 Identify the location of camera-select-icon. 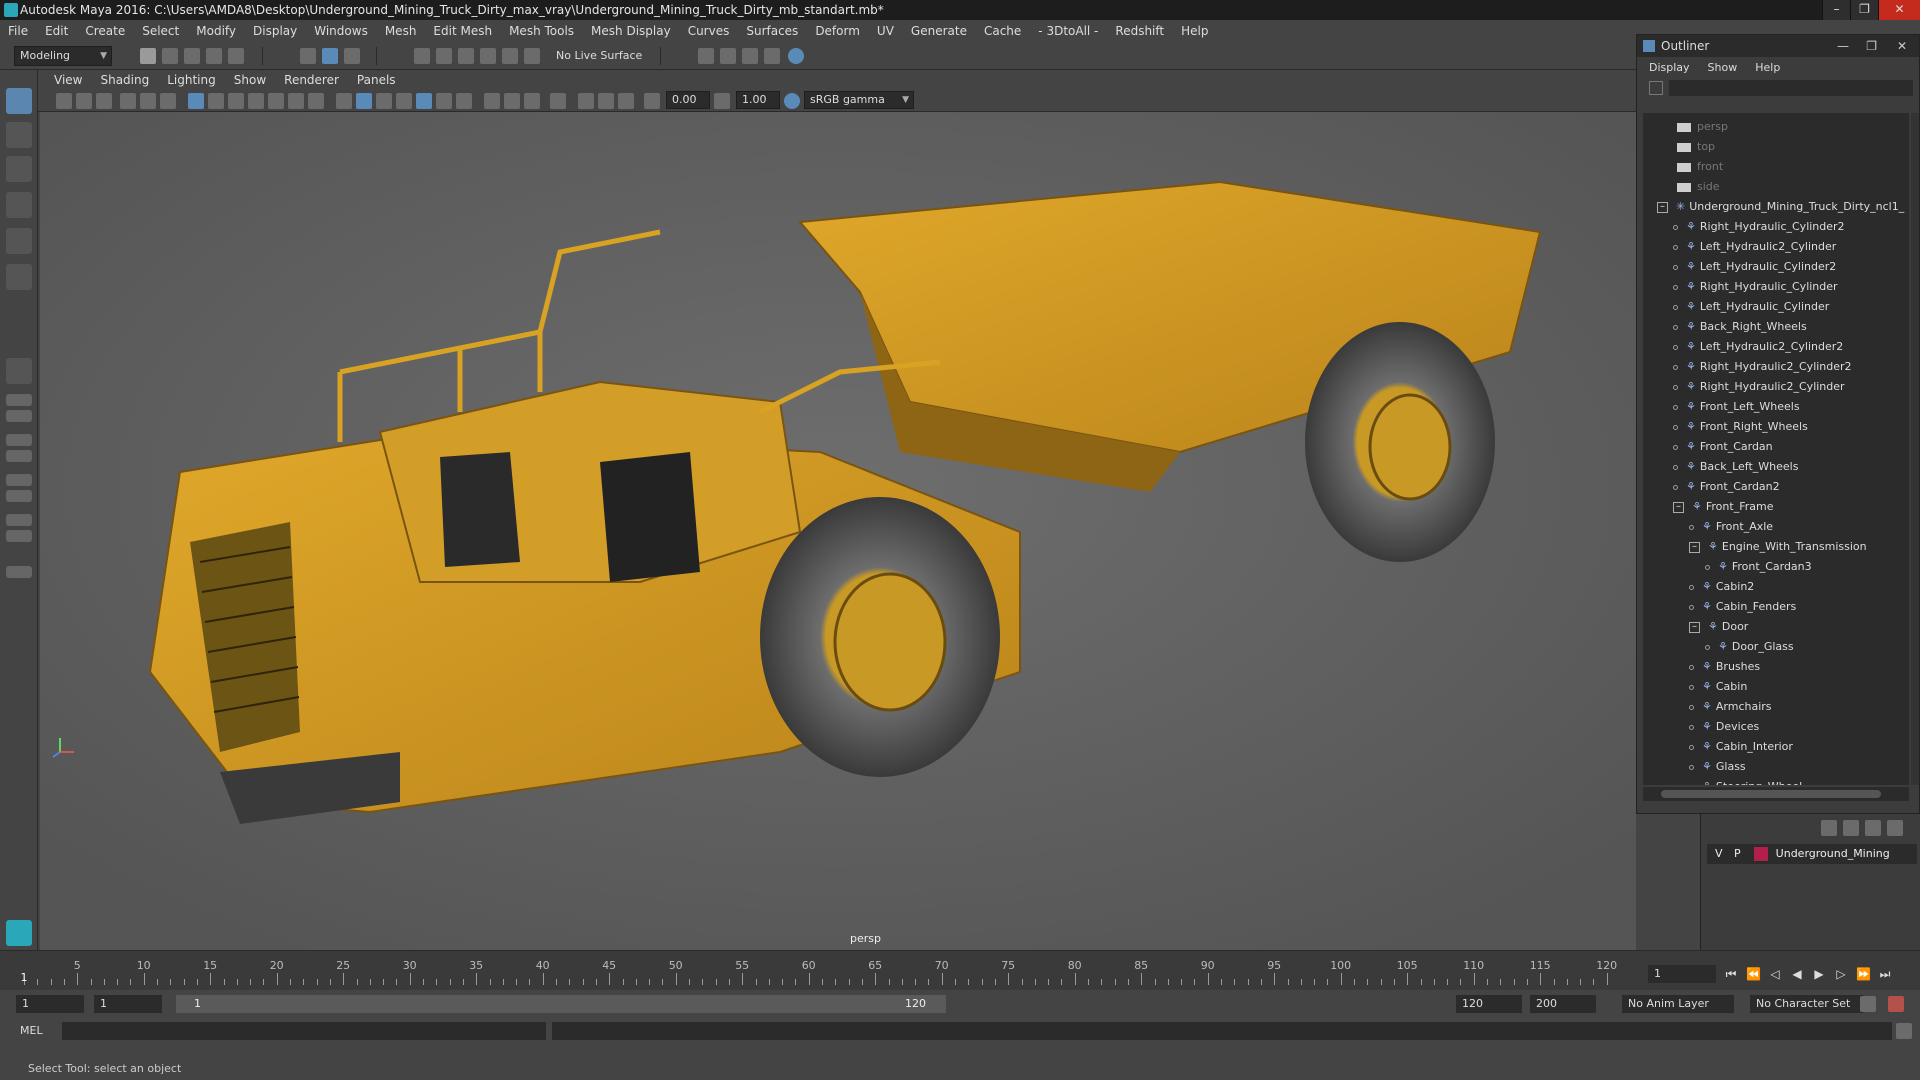
(64, 101).